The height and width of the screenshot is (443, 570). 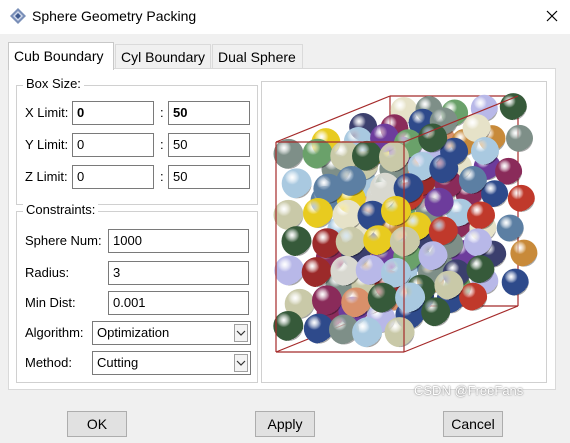 What do you see at coordinates (61, 209) in the screenshot?
I see `constraints-title: Constraints:` at bounding box center [61, 209].